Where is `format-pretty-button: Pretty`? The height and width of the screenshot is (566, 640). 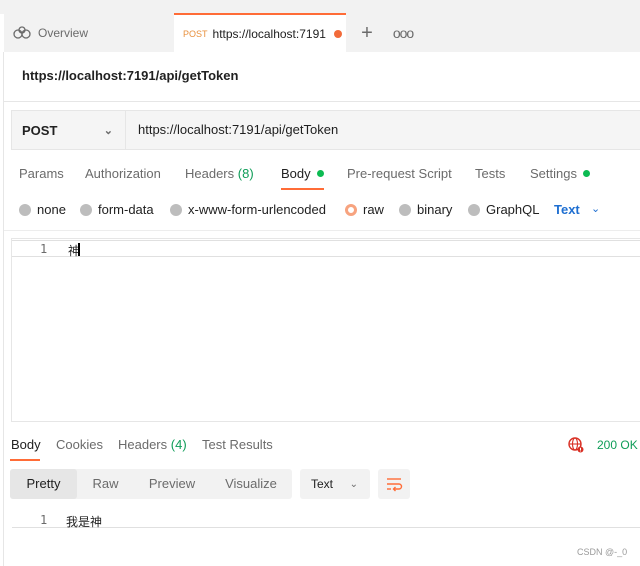 format-pretty-button: Pretty is located at coordinates (43, 484).